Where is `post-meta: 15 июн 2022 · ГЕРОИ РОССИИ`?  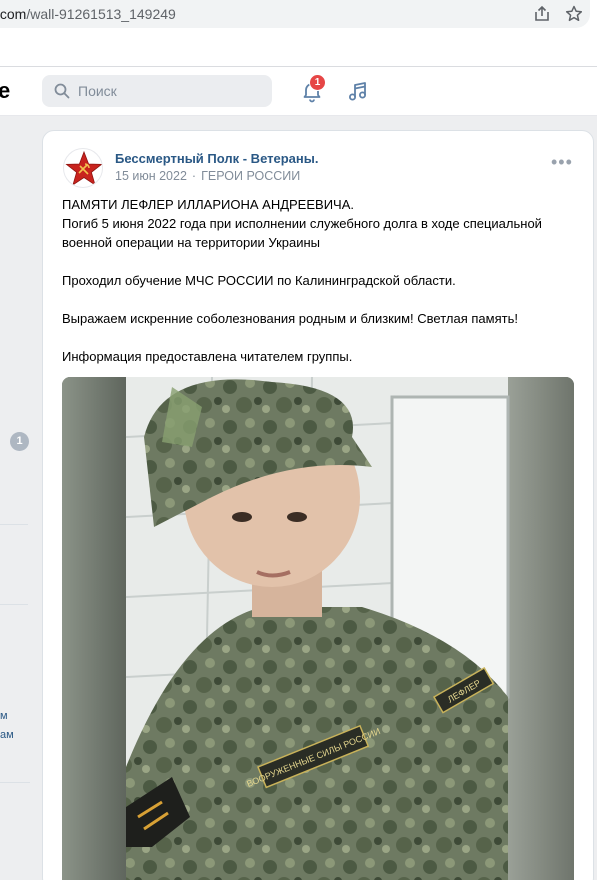 post-meta: 15 июн 2022 · ГЕРОИ РОССИИ is located at coordinates (208, 176).